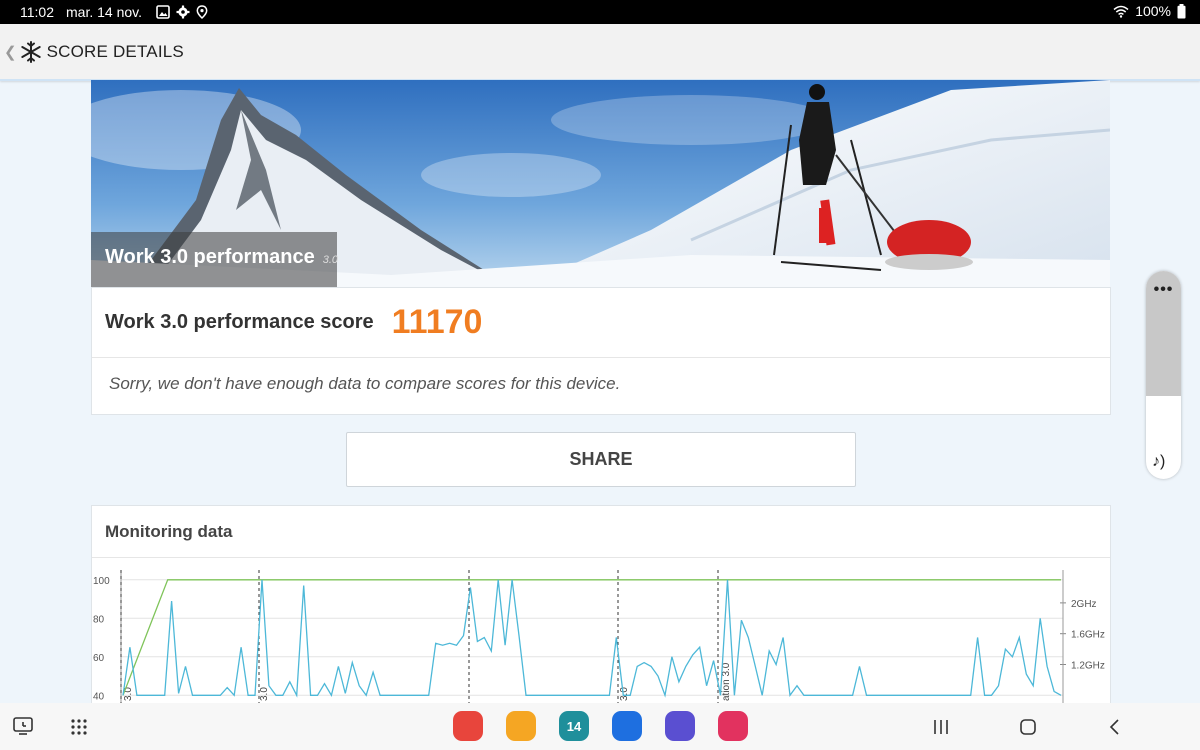  I want to click on battery-icon, so click(1181, 10).